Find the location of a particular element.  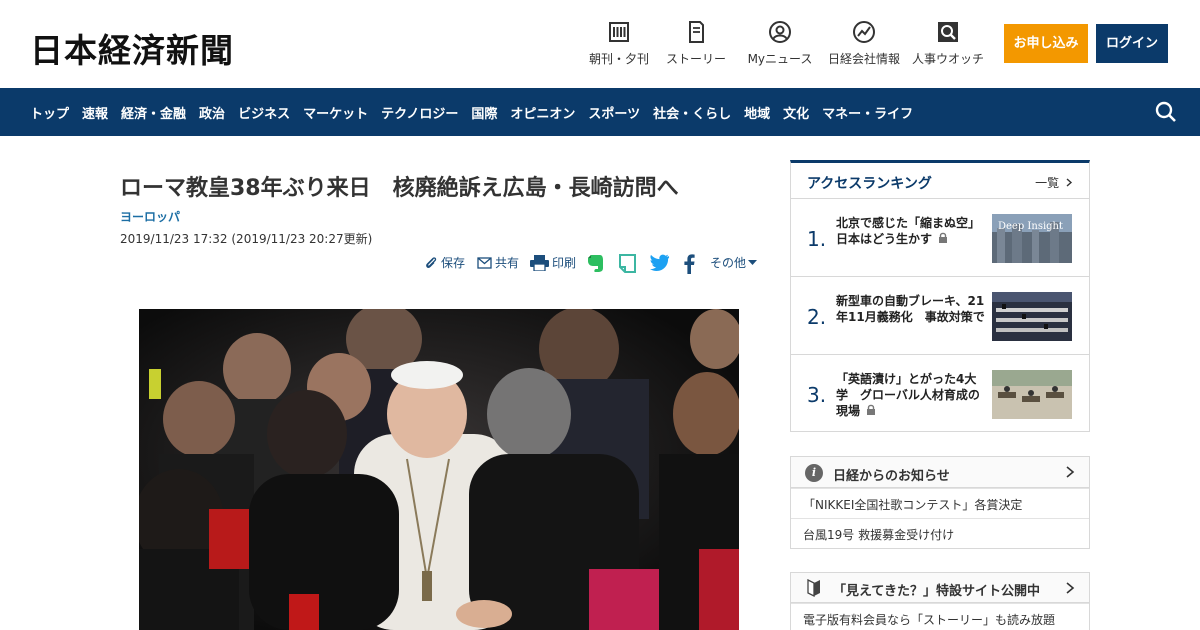

rank-headline-text: 北京で感じた「縮まぬ空」 日本はどう生かす is located at coordinates (911, 231).